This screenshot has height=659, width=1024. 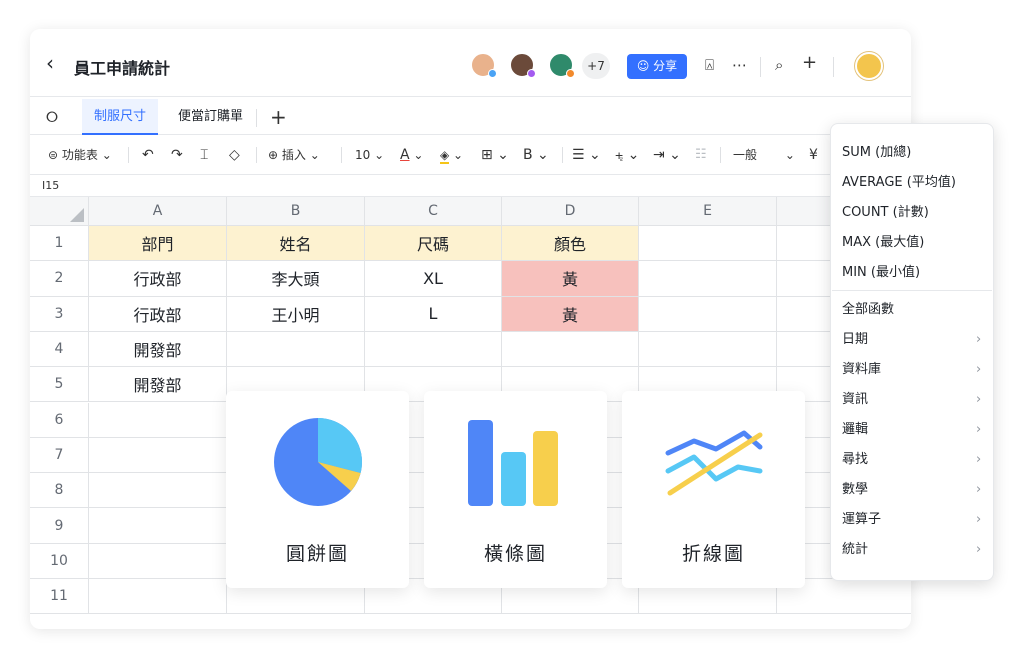 What do you see at coordinates (861, 370) in the screenshot?
I see `function-category-item: 資料庫` at bounding box center [861, 370].